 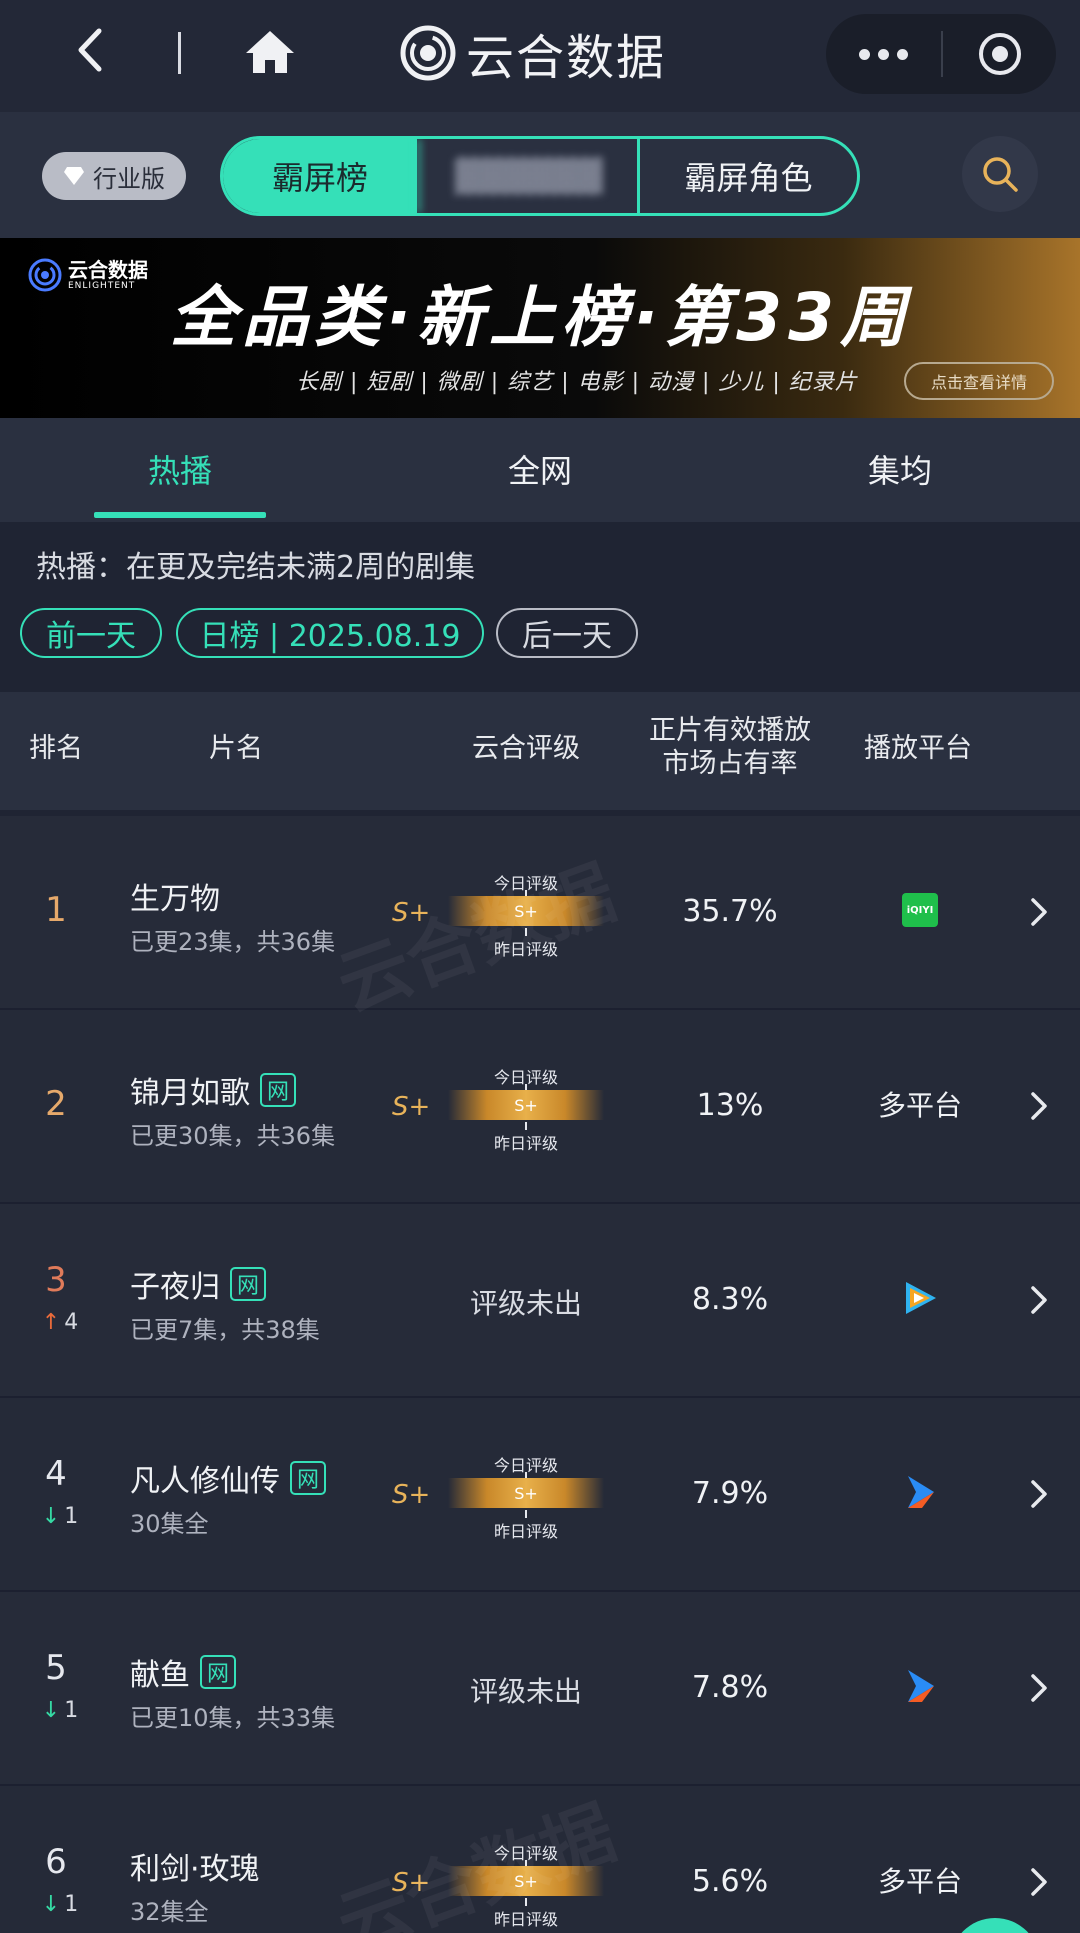 What do you see at coordinates (900, 469) in the screenshot?
I see `tab-per-episode: 集均` at bounding box center [900, 469].